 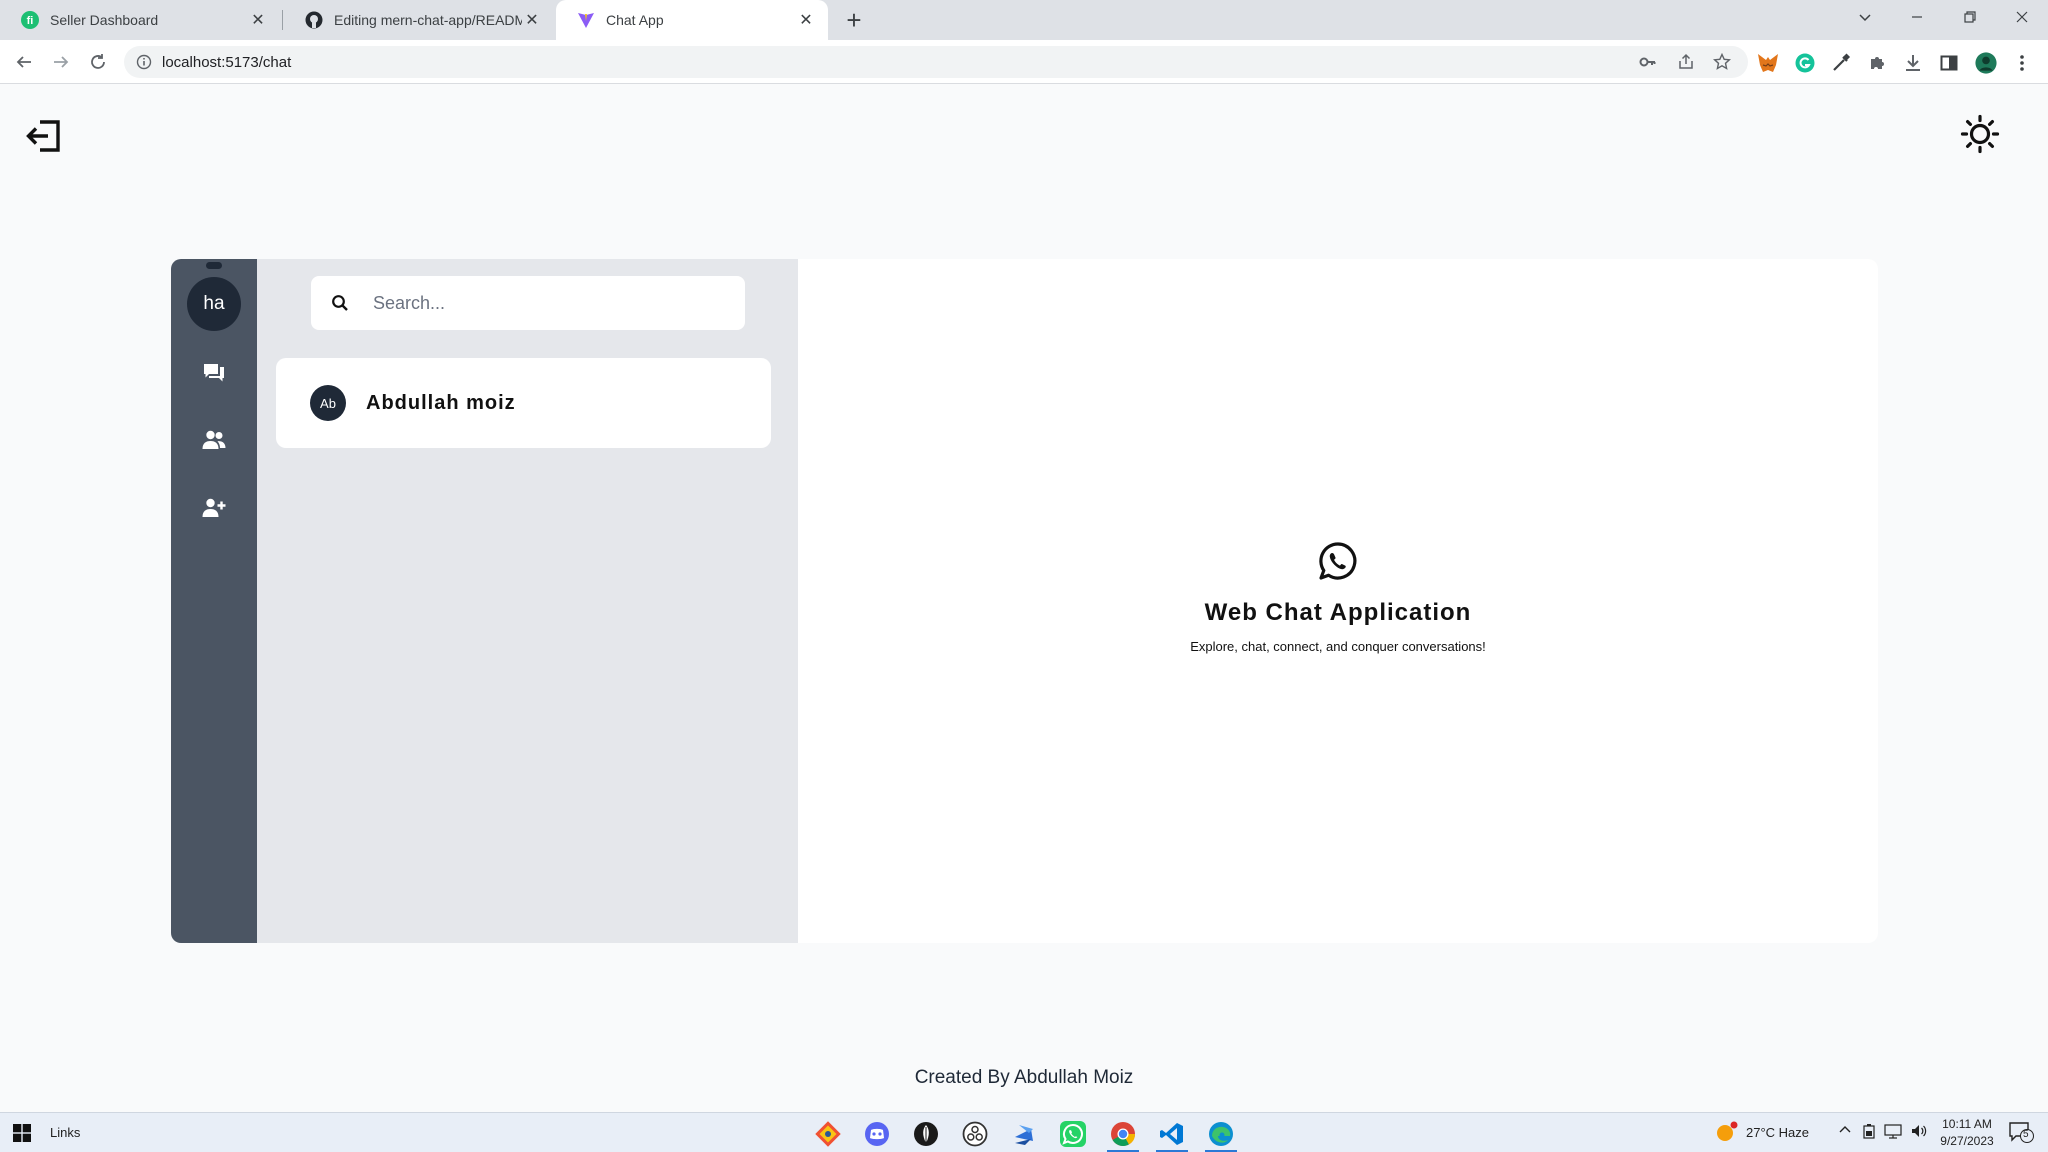 What do you see at coordinates (1949, 63) in the screenshot?
I see `side-panel-icon` at bounding box center [1949, 63].